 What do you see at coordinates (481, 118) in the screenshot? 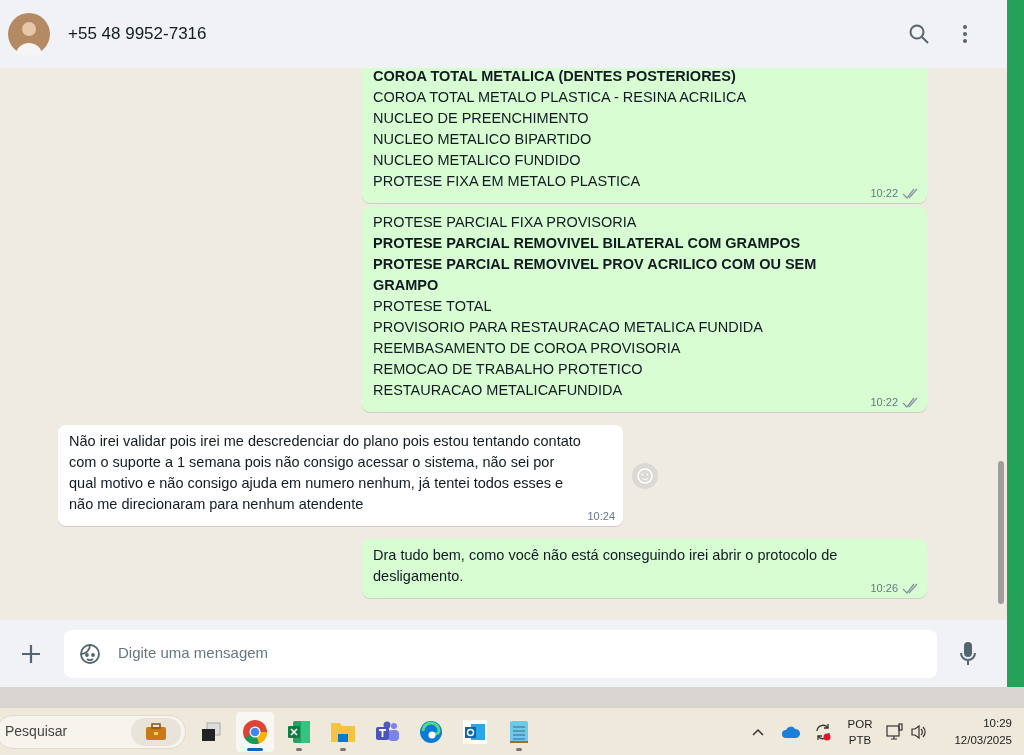
I see `message-text: NUCLEO DE PREENCHIMENTO` at bounding box center [481, 118].